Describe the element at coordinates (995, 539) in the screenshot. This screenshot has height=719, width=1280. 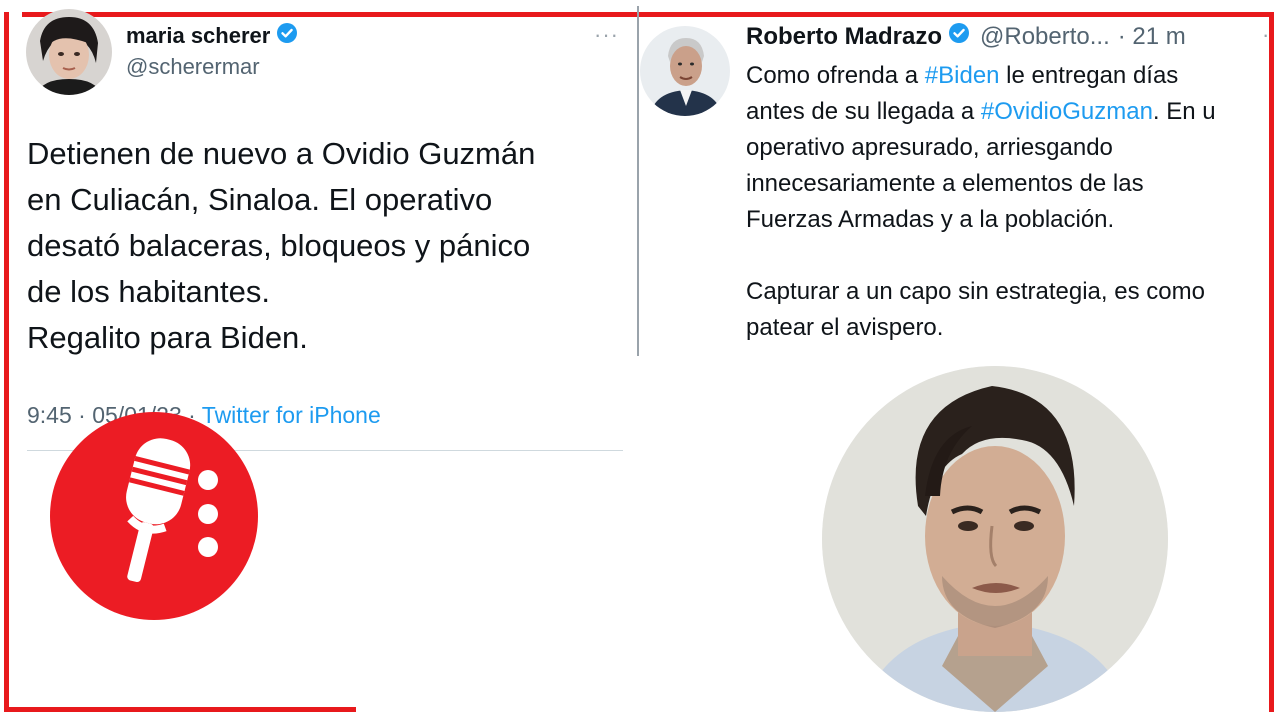
I see `portrait-photo` at that location.